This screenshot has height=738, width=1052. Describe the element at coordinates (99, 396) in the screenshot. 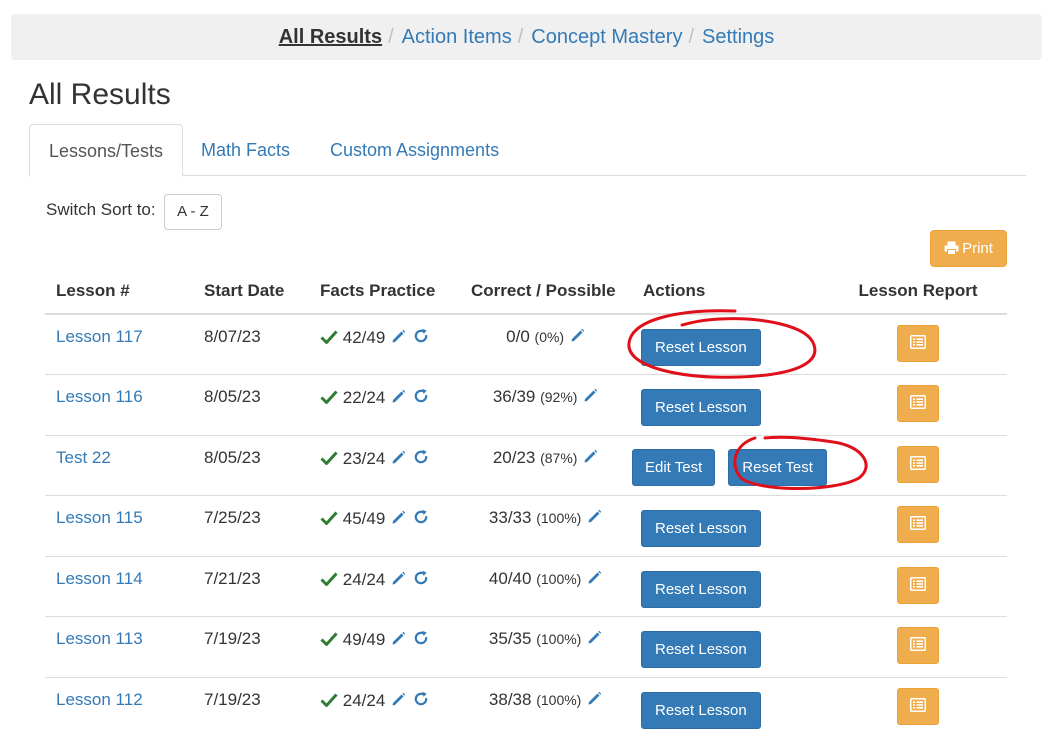

I see `lesson-link: Lesson 116` at that location.